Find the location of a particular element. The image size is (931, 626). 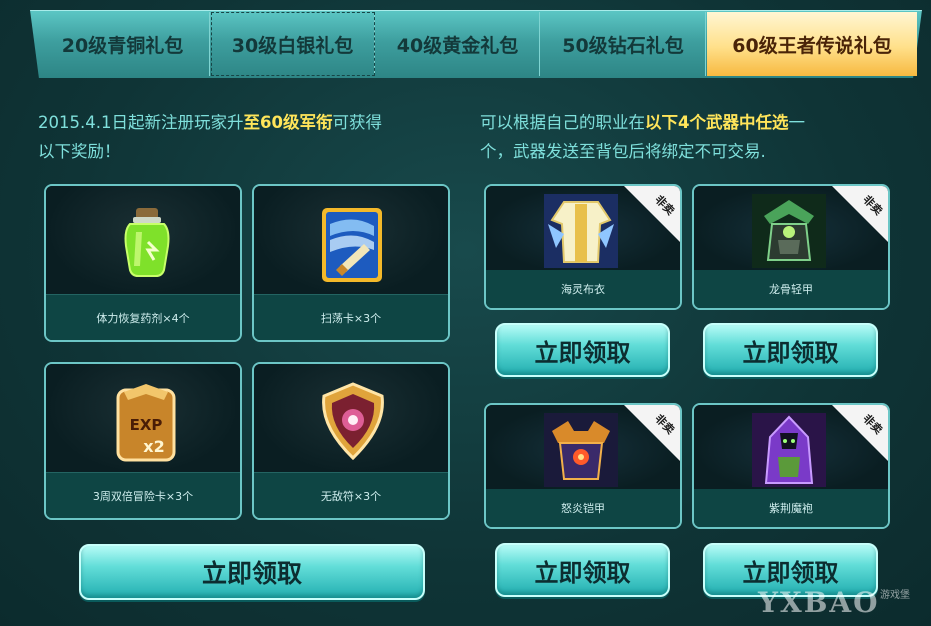

left-intro-line2: 以下奖励！ is located at coordinates (79, 151).